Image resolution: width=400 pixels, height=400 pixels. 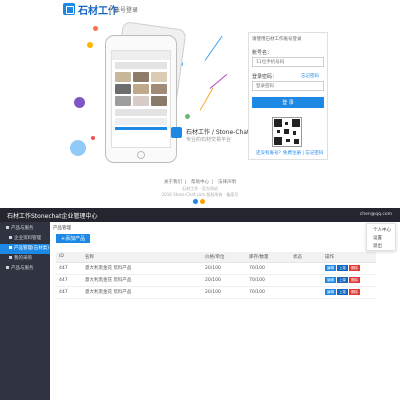 What do you see at coordinates (268, 257) in the screenshot?
I see `column-header-stock: 库存/数量` at bounding box center [268, 257].